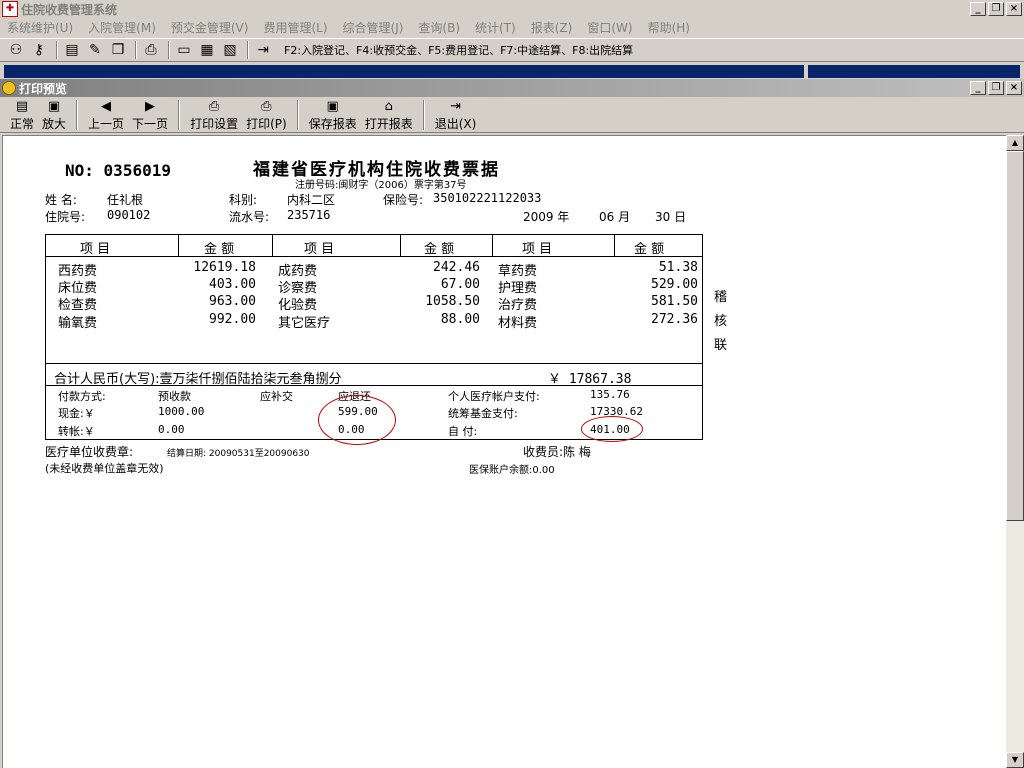 The image size is (1024, 768). Describe the element at coordinates (9, 88) in the screenshot. I see `preview-window-icon` at that location.